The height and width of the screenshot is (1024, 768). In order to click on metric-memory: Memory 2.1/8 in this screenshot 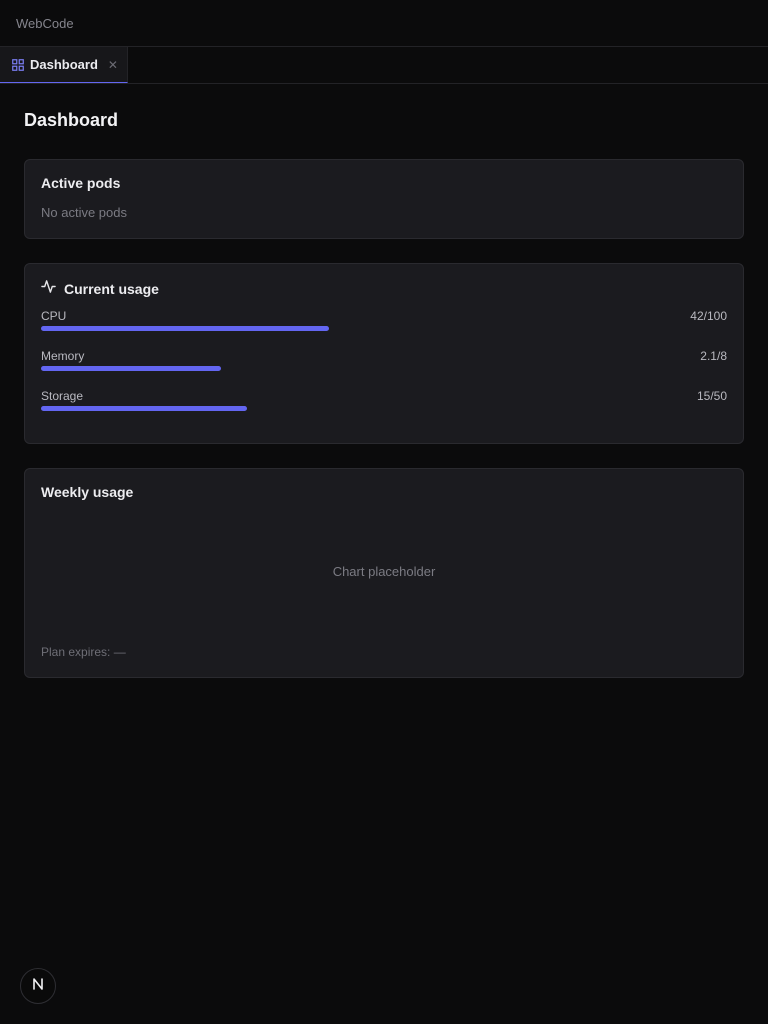, I will do `click(384, 364)`.